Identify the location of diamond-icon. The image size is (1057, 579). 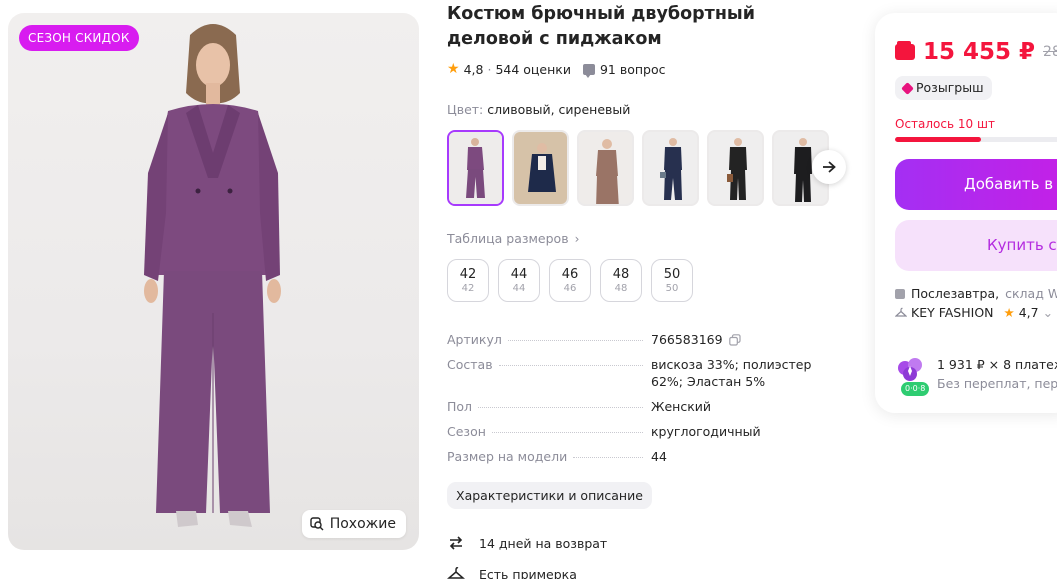
(907, 88).